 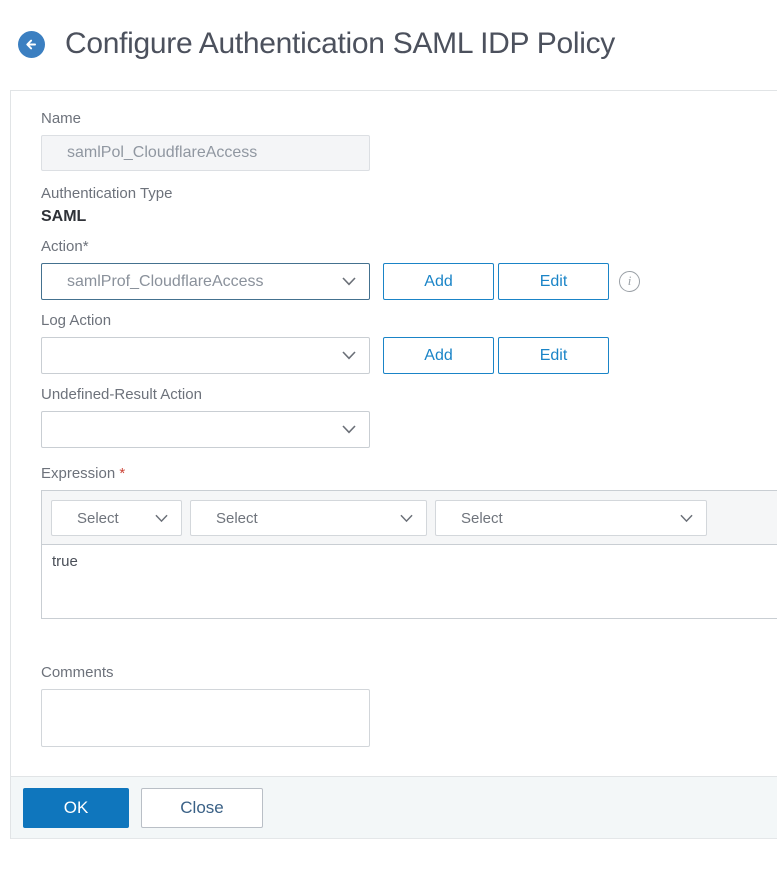 I want to click on expression-select-2: Select, so click(x=308, y=518).